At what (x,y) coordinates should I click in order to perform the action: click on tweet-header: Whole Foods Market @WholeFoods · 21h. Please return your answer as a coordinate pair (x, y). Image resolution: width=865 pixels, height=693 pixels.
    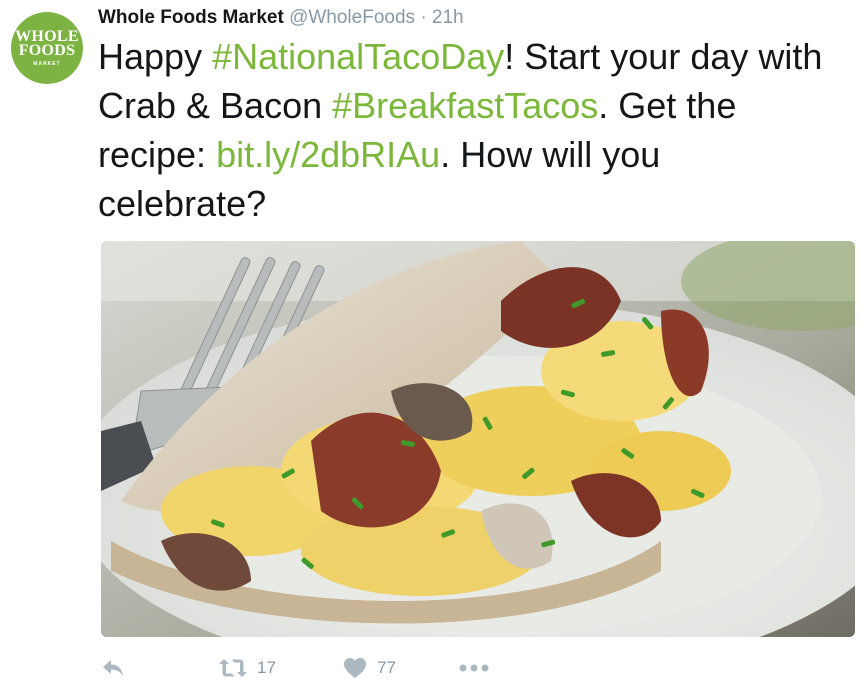
    Looking at the image, I should click on (281, 18).